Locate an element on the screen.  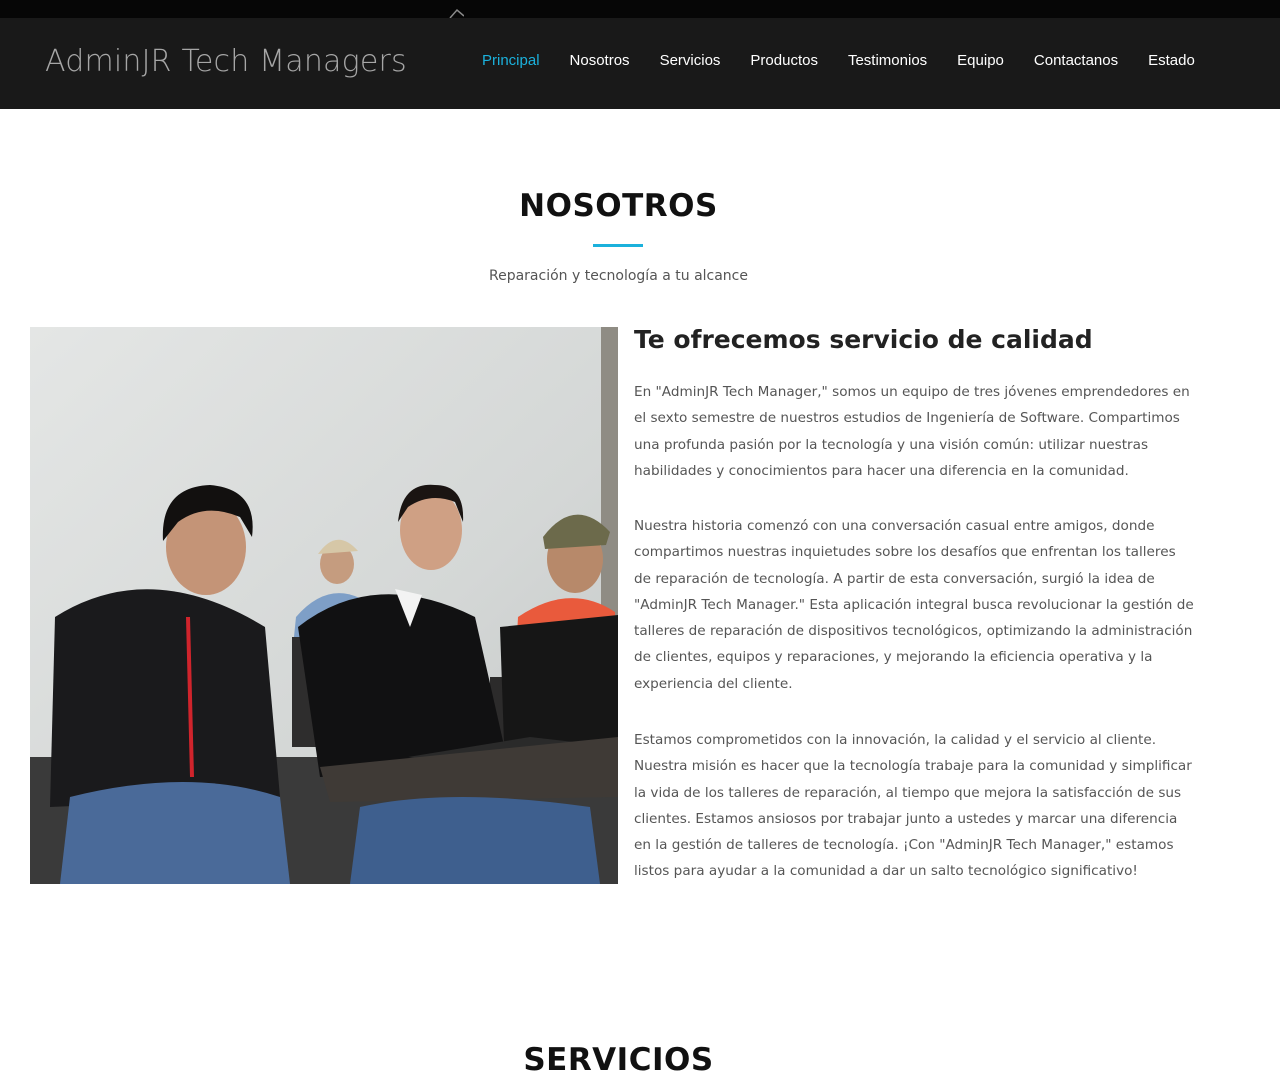
nav-item-equipo: Equipo is located at coordinates (980, 60).